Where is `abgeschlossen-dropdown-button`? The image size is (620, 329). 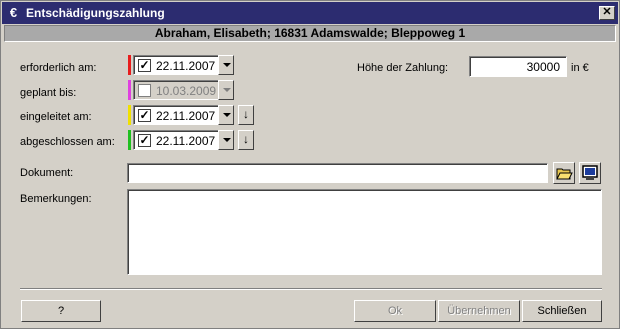
abgeschlossen-dropdown-button is located at coordinates (226, 140).